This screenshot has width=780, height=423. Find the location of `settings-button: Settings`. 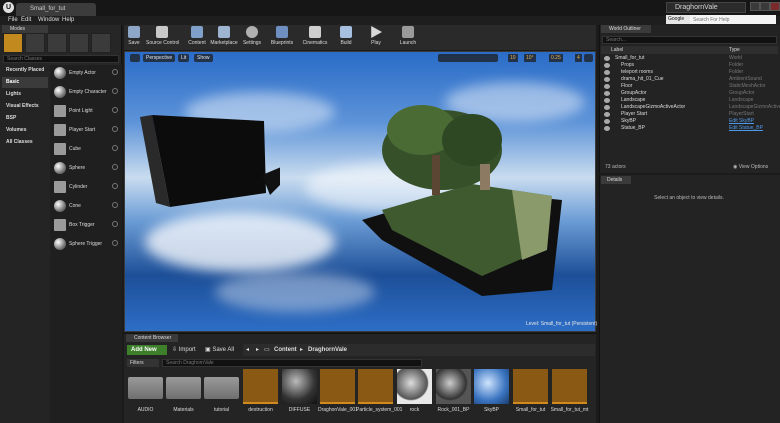

settings-button: Settings is located at coordinates (252, 37).